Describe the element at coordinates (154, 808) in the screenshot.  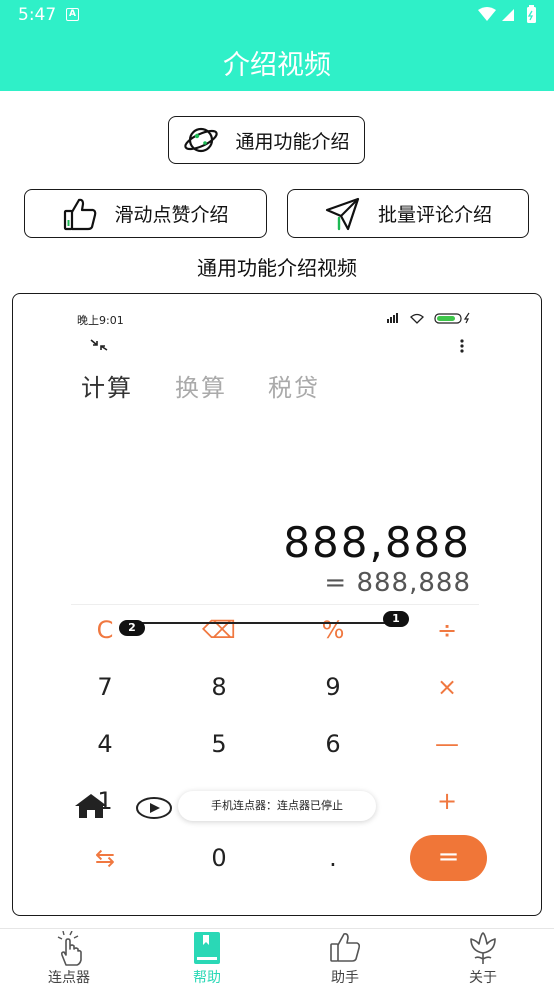
I see `play-icon` at that location.